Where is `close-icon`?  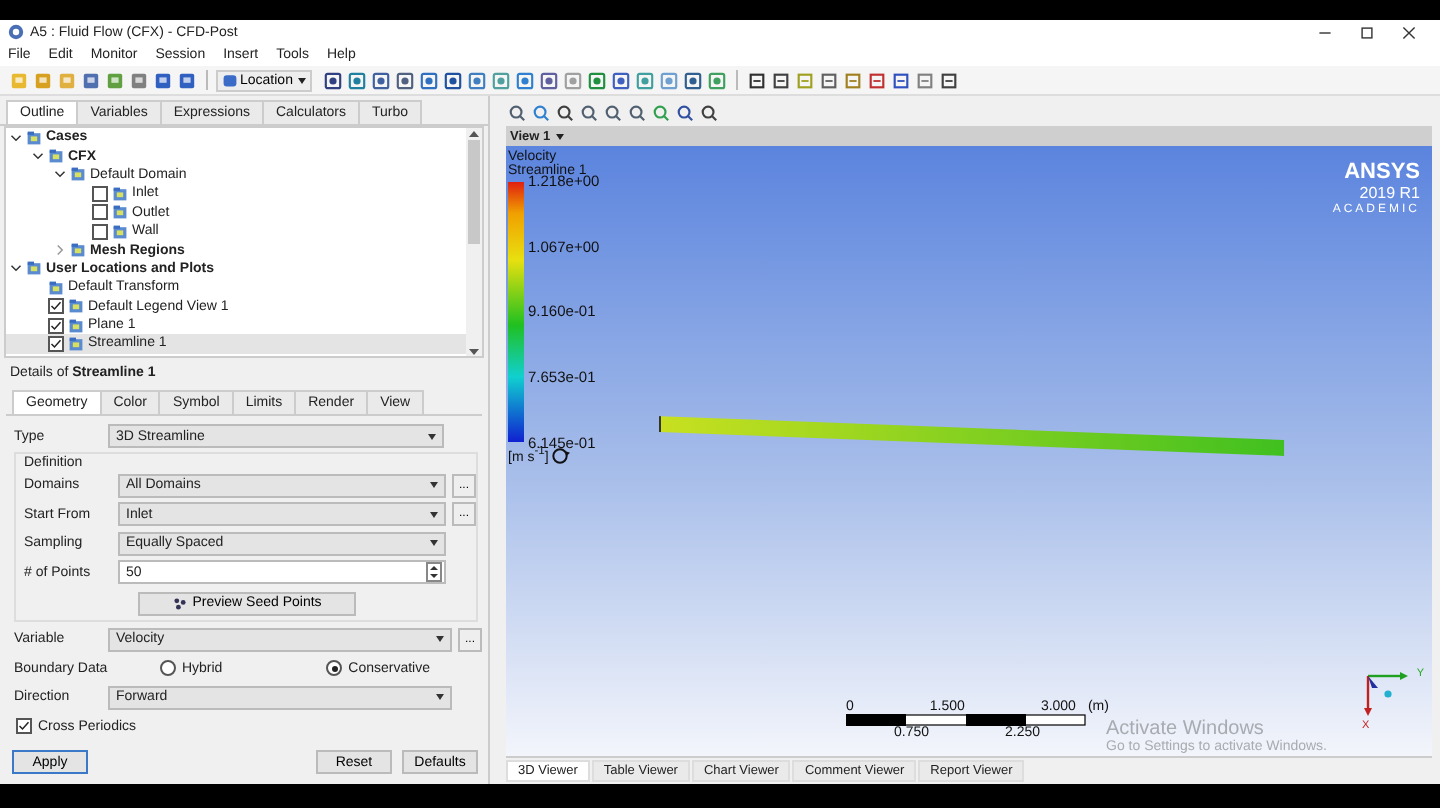
close-icon is located at coordinates (1409, 32).